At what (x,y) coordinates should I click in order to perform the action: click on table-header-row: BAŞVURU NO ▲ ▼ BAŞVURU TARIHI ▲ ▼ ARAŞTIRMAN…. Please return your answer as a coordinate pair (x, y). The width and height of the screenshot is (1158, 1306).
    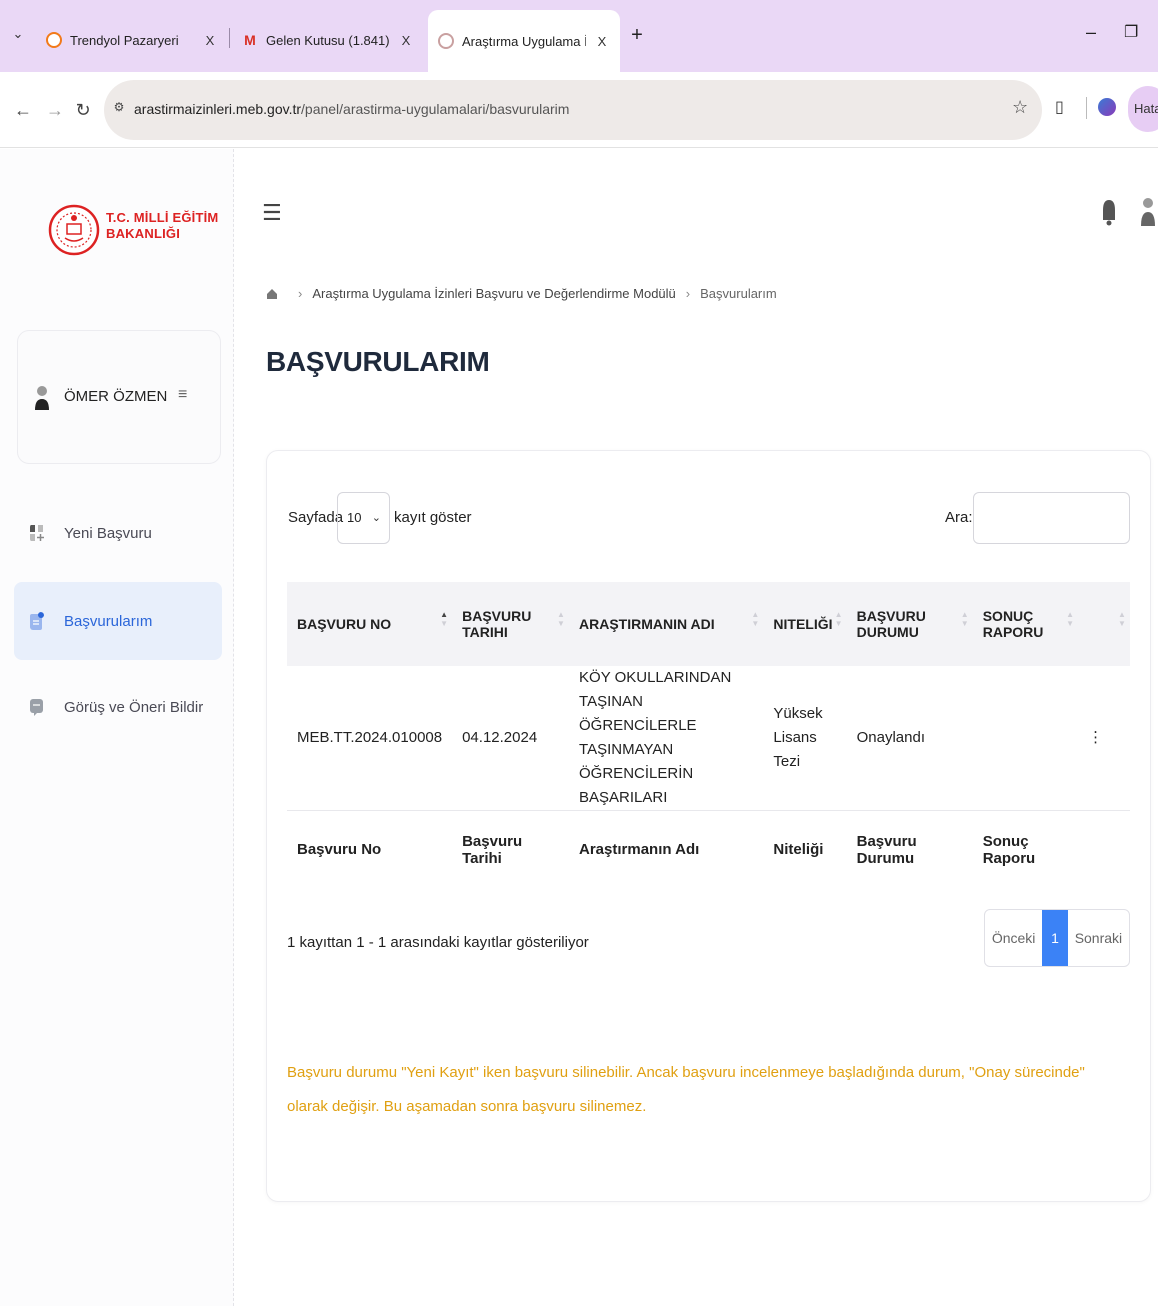
    Looking at the image, I should click on (708, 624).